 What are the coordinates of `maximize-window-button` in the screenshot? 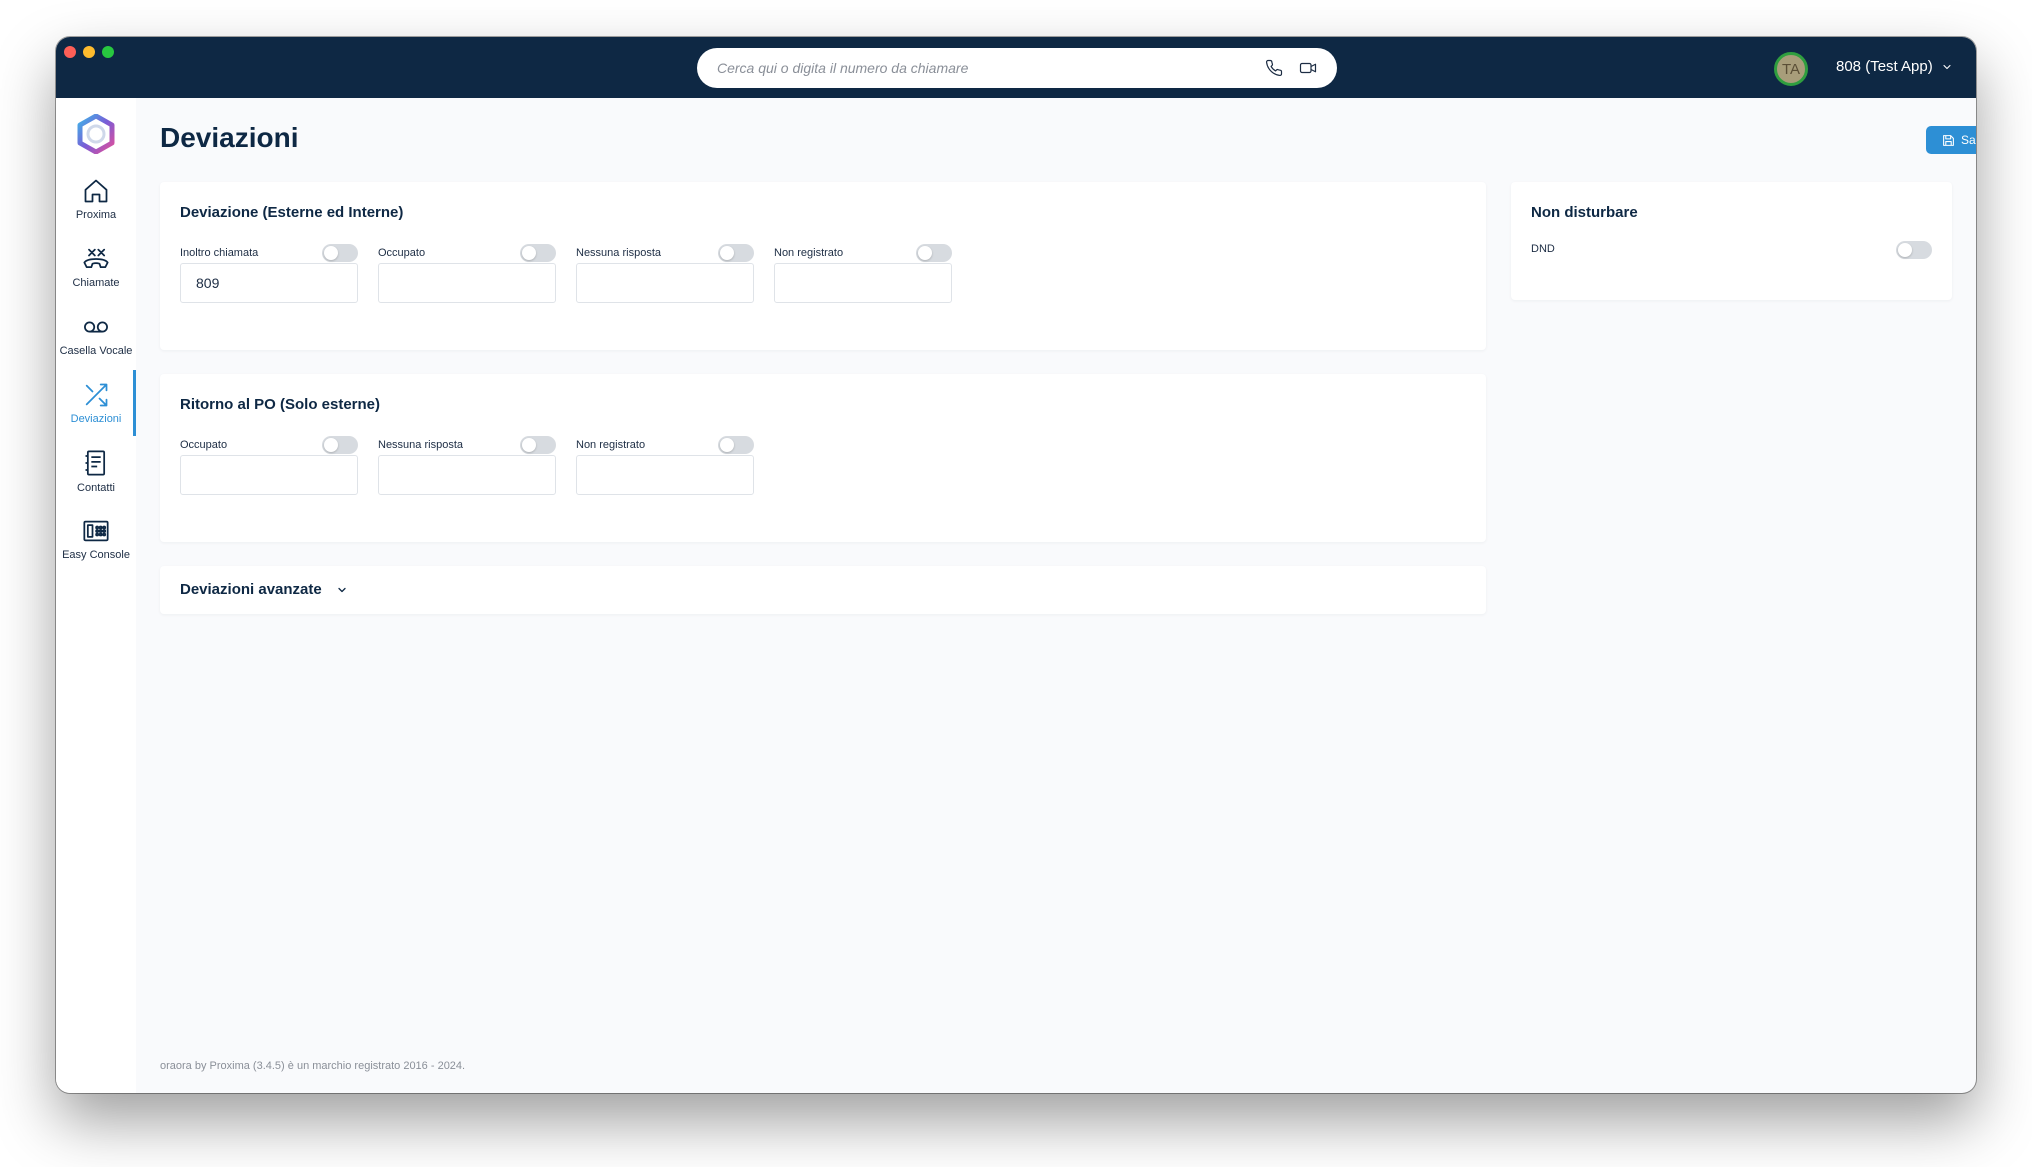 It's located at (108, 52).